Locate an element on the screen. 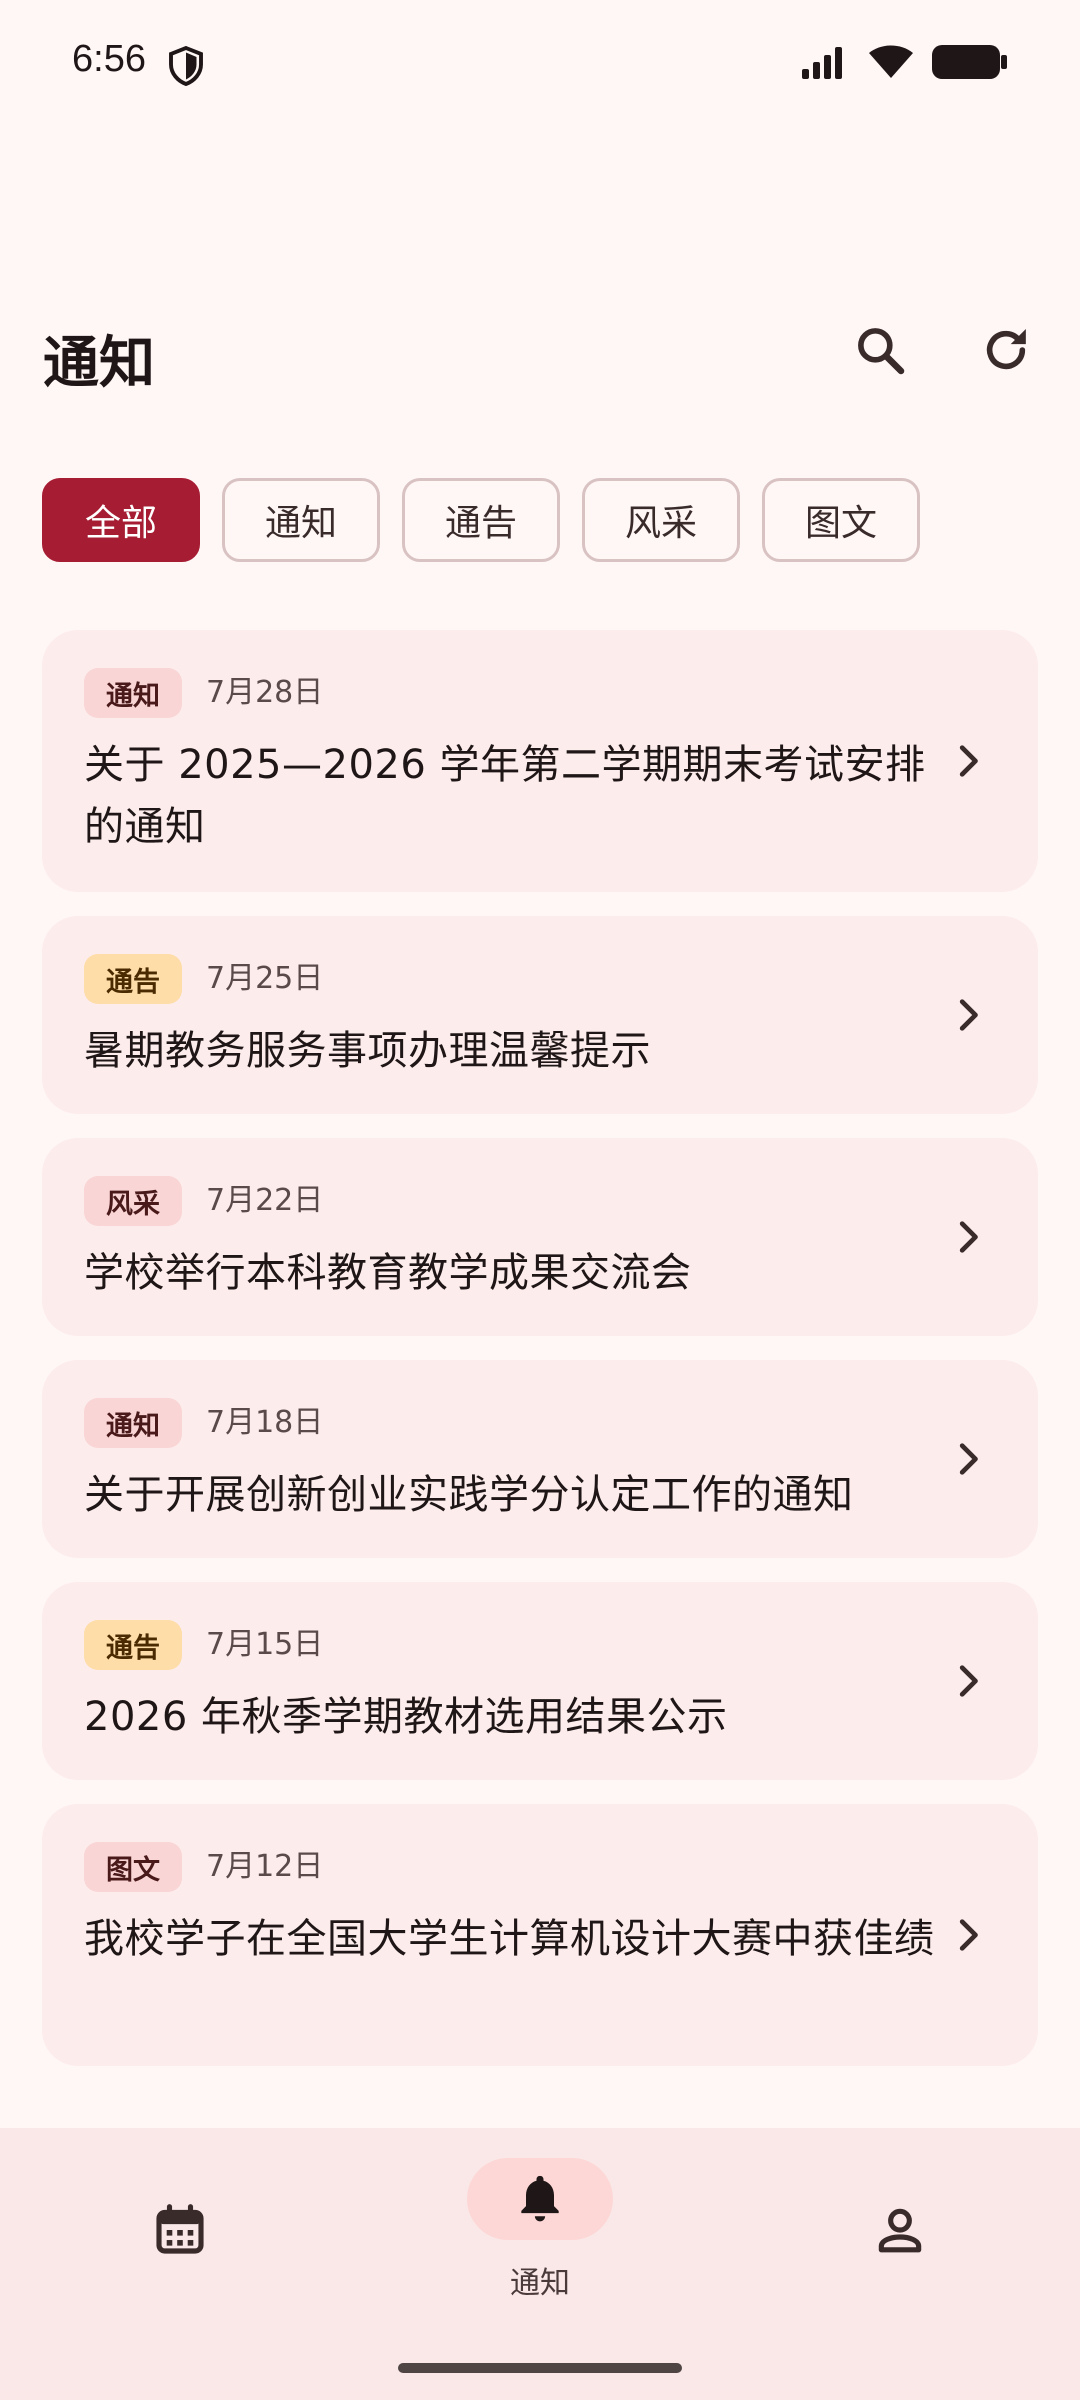 This screenshot has width=1080, height=2400. shield-icon is located at coordinates (186, 66).